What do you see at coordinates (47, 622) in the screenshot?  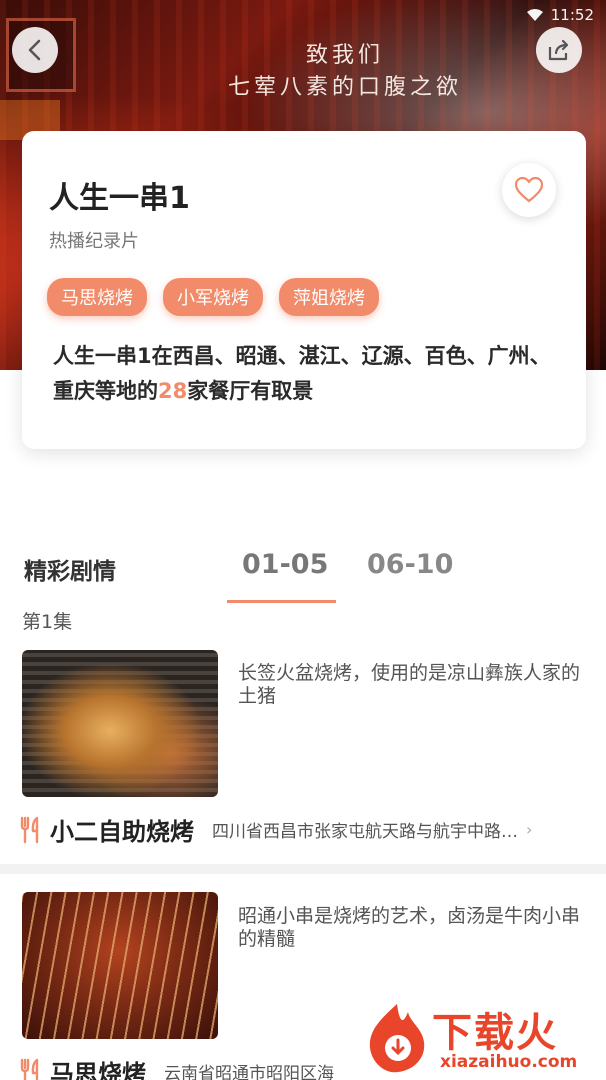 I see `episode-label: 第1集` at bounding box center [47, 622].